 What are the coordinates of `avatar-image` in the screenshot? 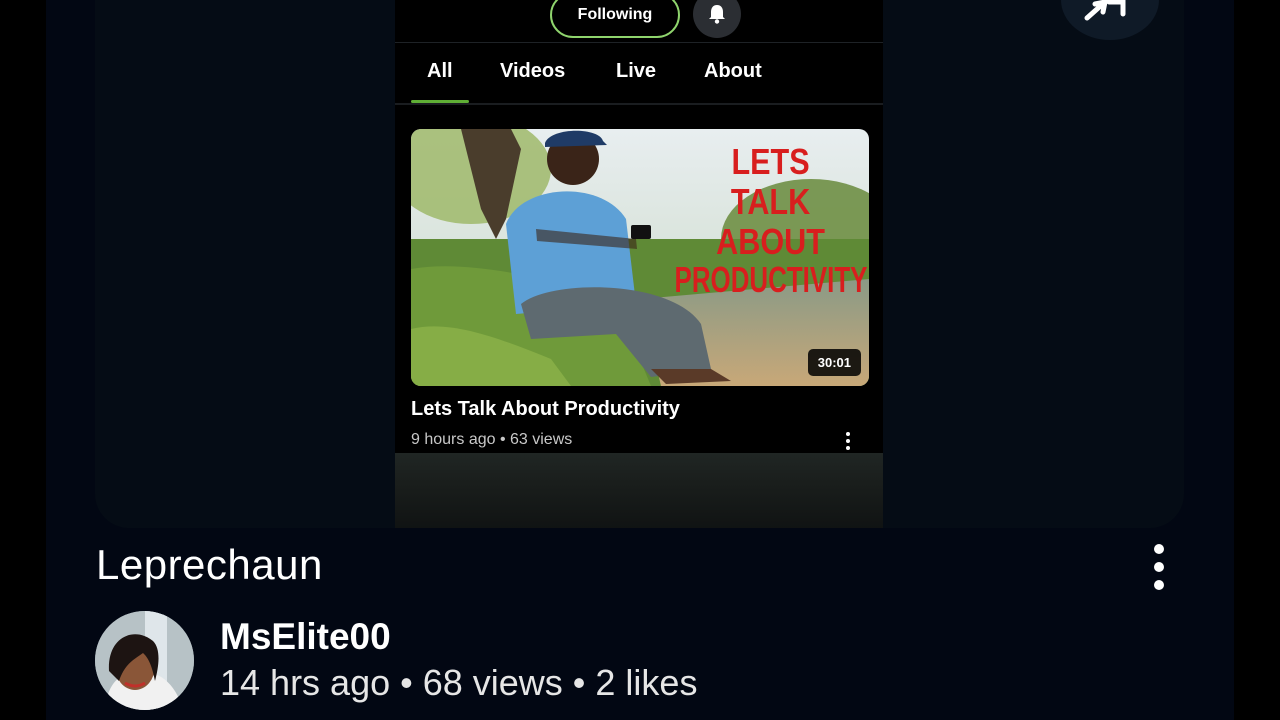 It's located at (144, 660).